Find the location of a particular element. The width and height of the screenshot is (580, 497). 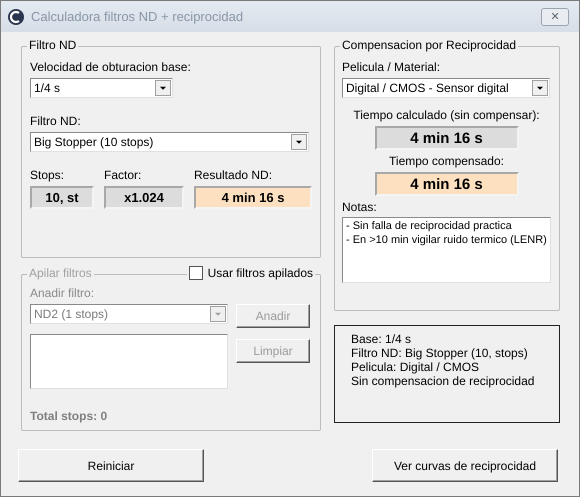

summary-line: Filtro ND: Big Stopper (10, stops) is located at coordinates (440, 353).